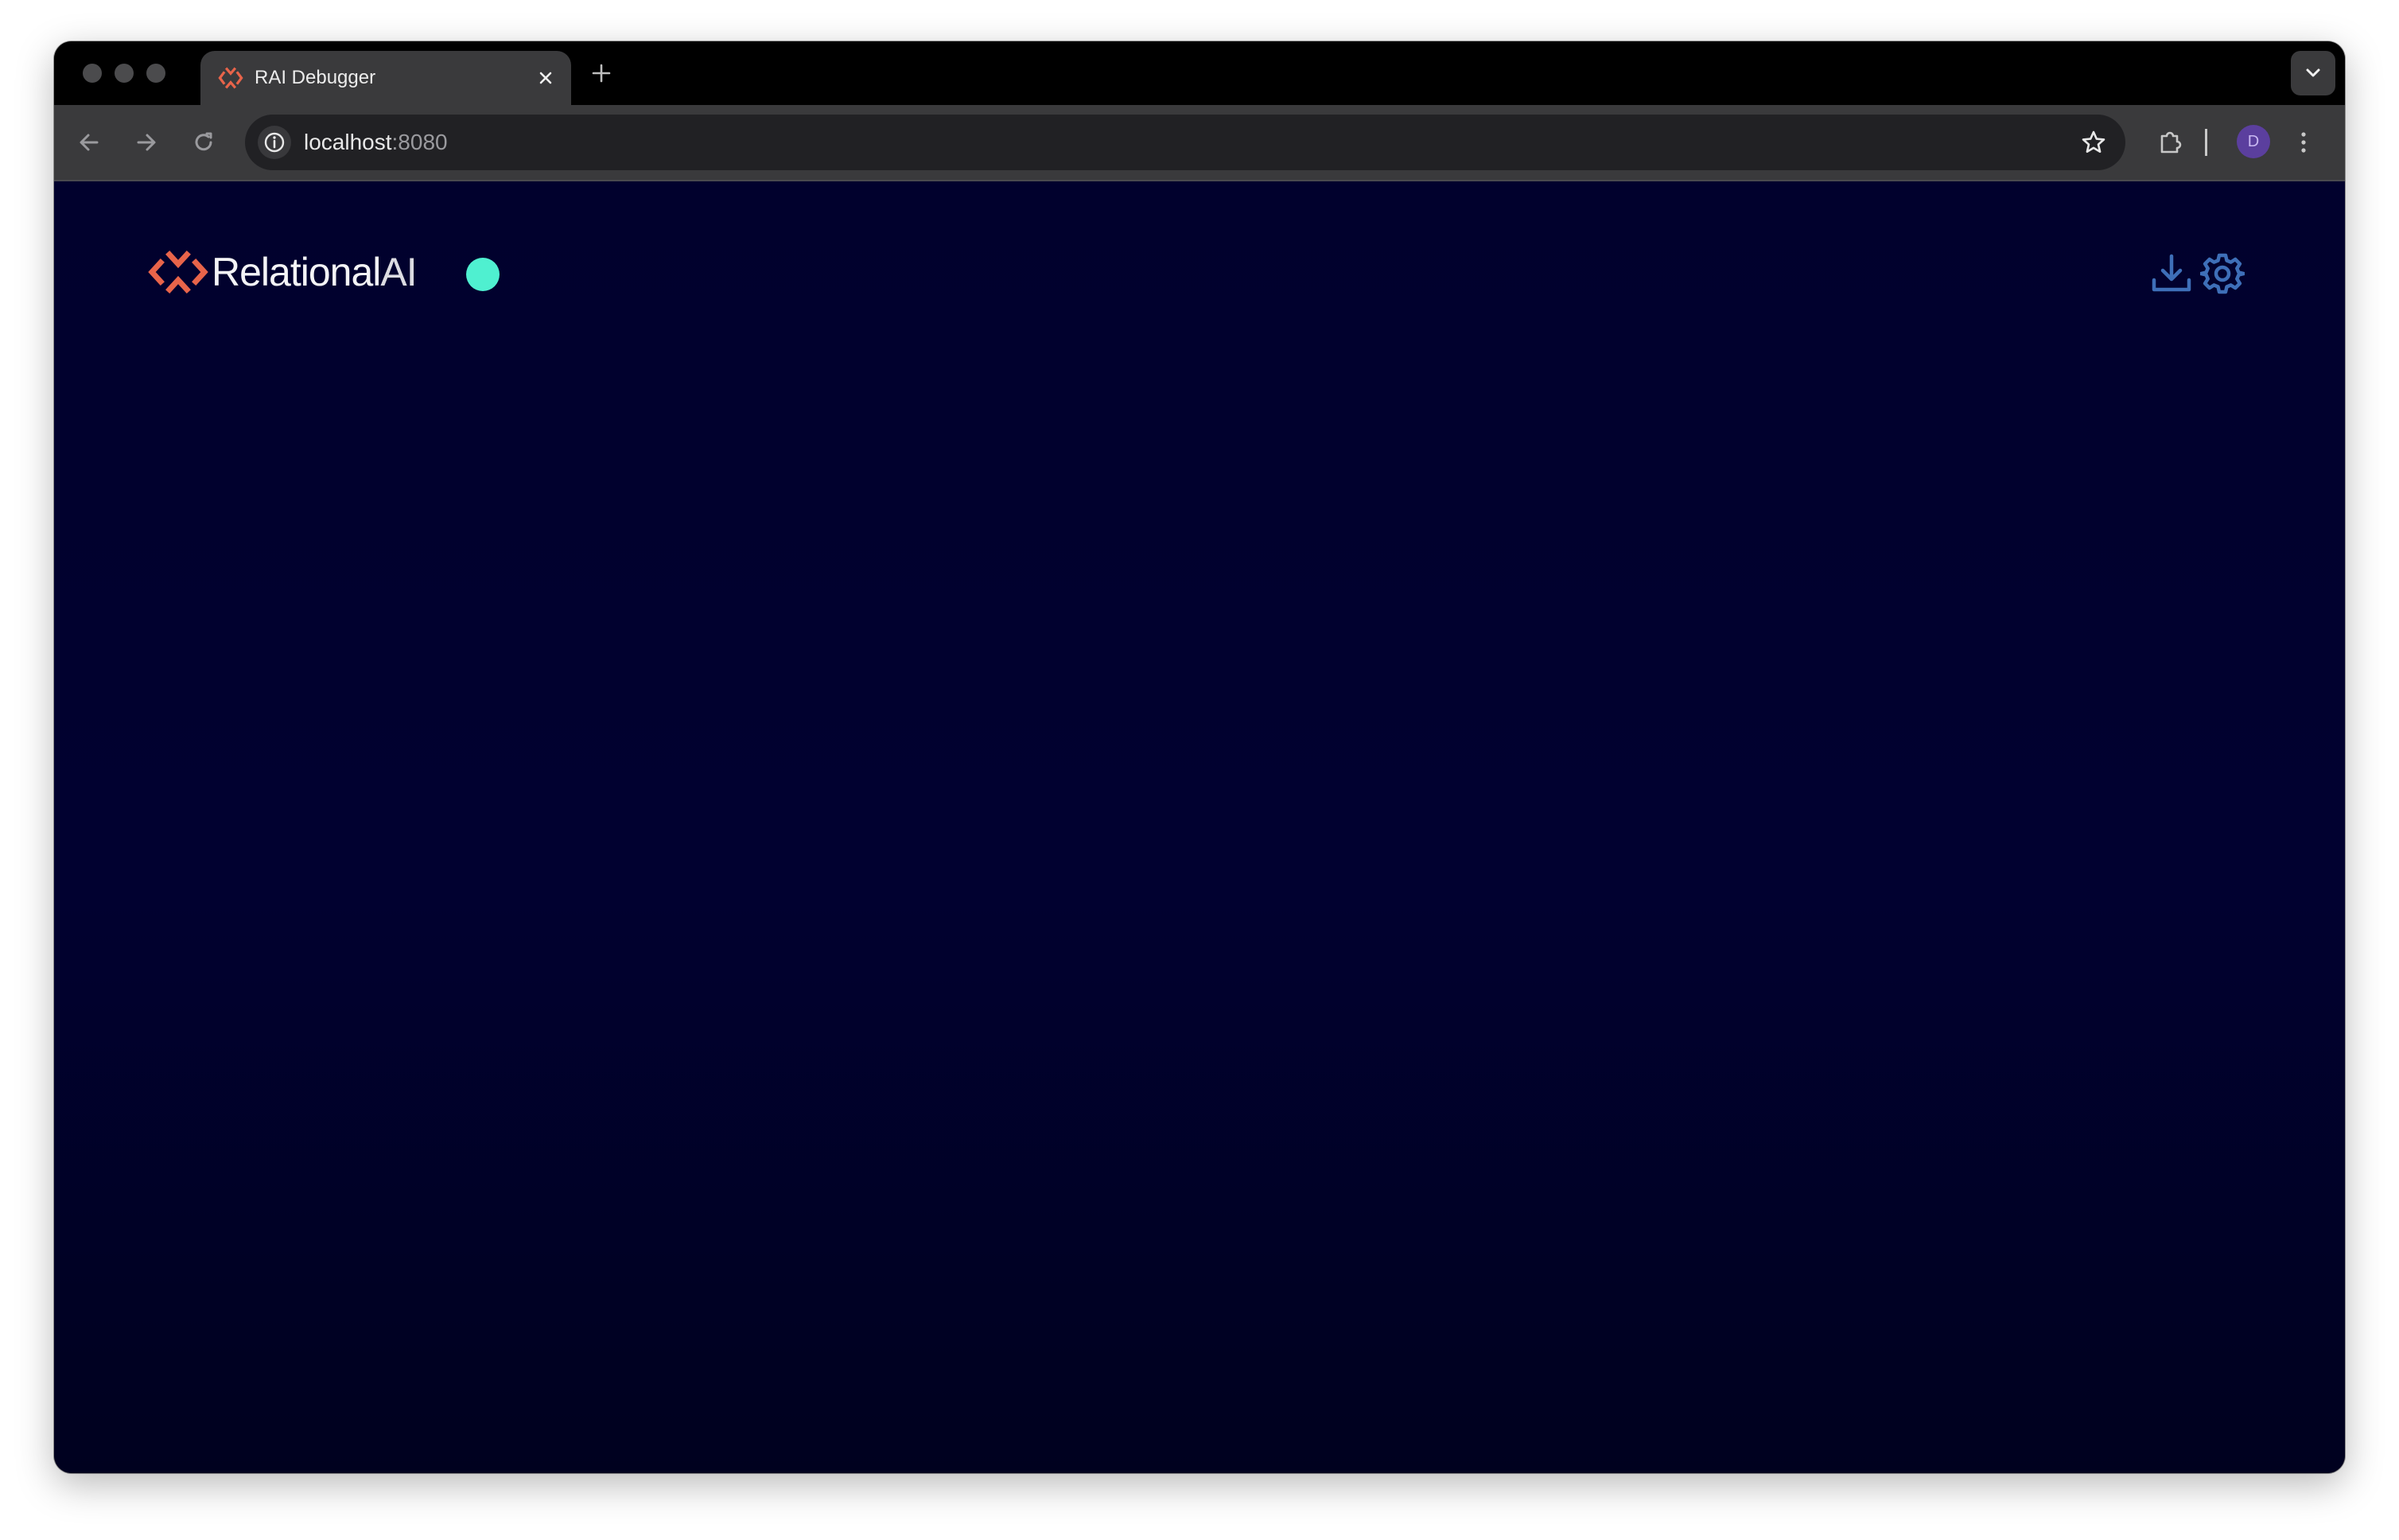 The width and height of the screenshot is (2399, 1540). I want to click on tab-rai-debugger: RAI Debugger, so click(385, 78).